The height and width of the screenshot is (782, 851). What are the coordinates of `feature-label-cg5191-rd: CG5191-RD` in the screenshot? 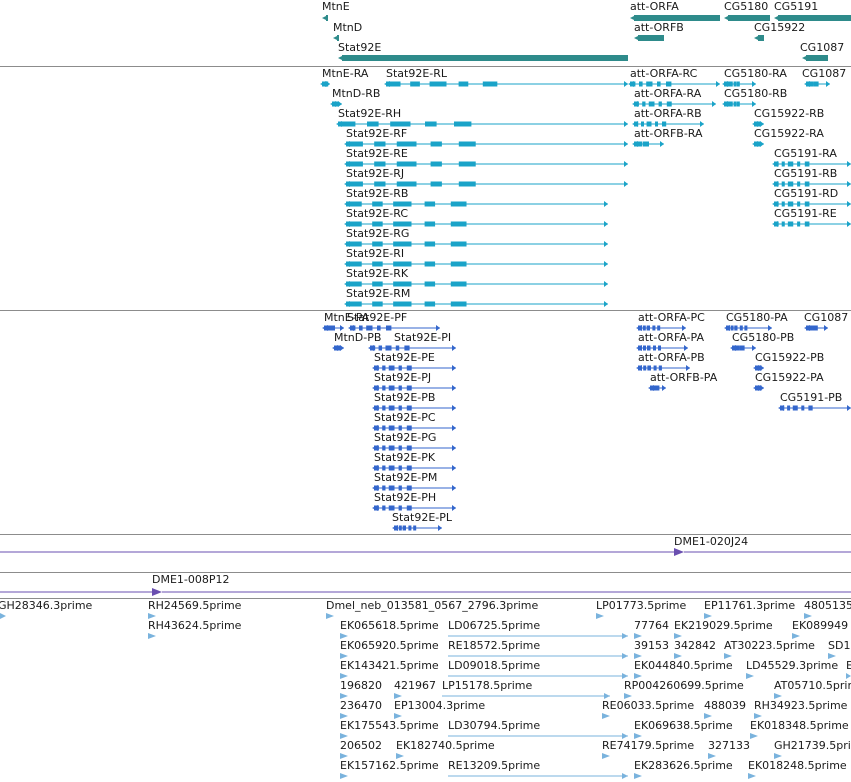 It's located at (806, 194).